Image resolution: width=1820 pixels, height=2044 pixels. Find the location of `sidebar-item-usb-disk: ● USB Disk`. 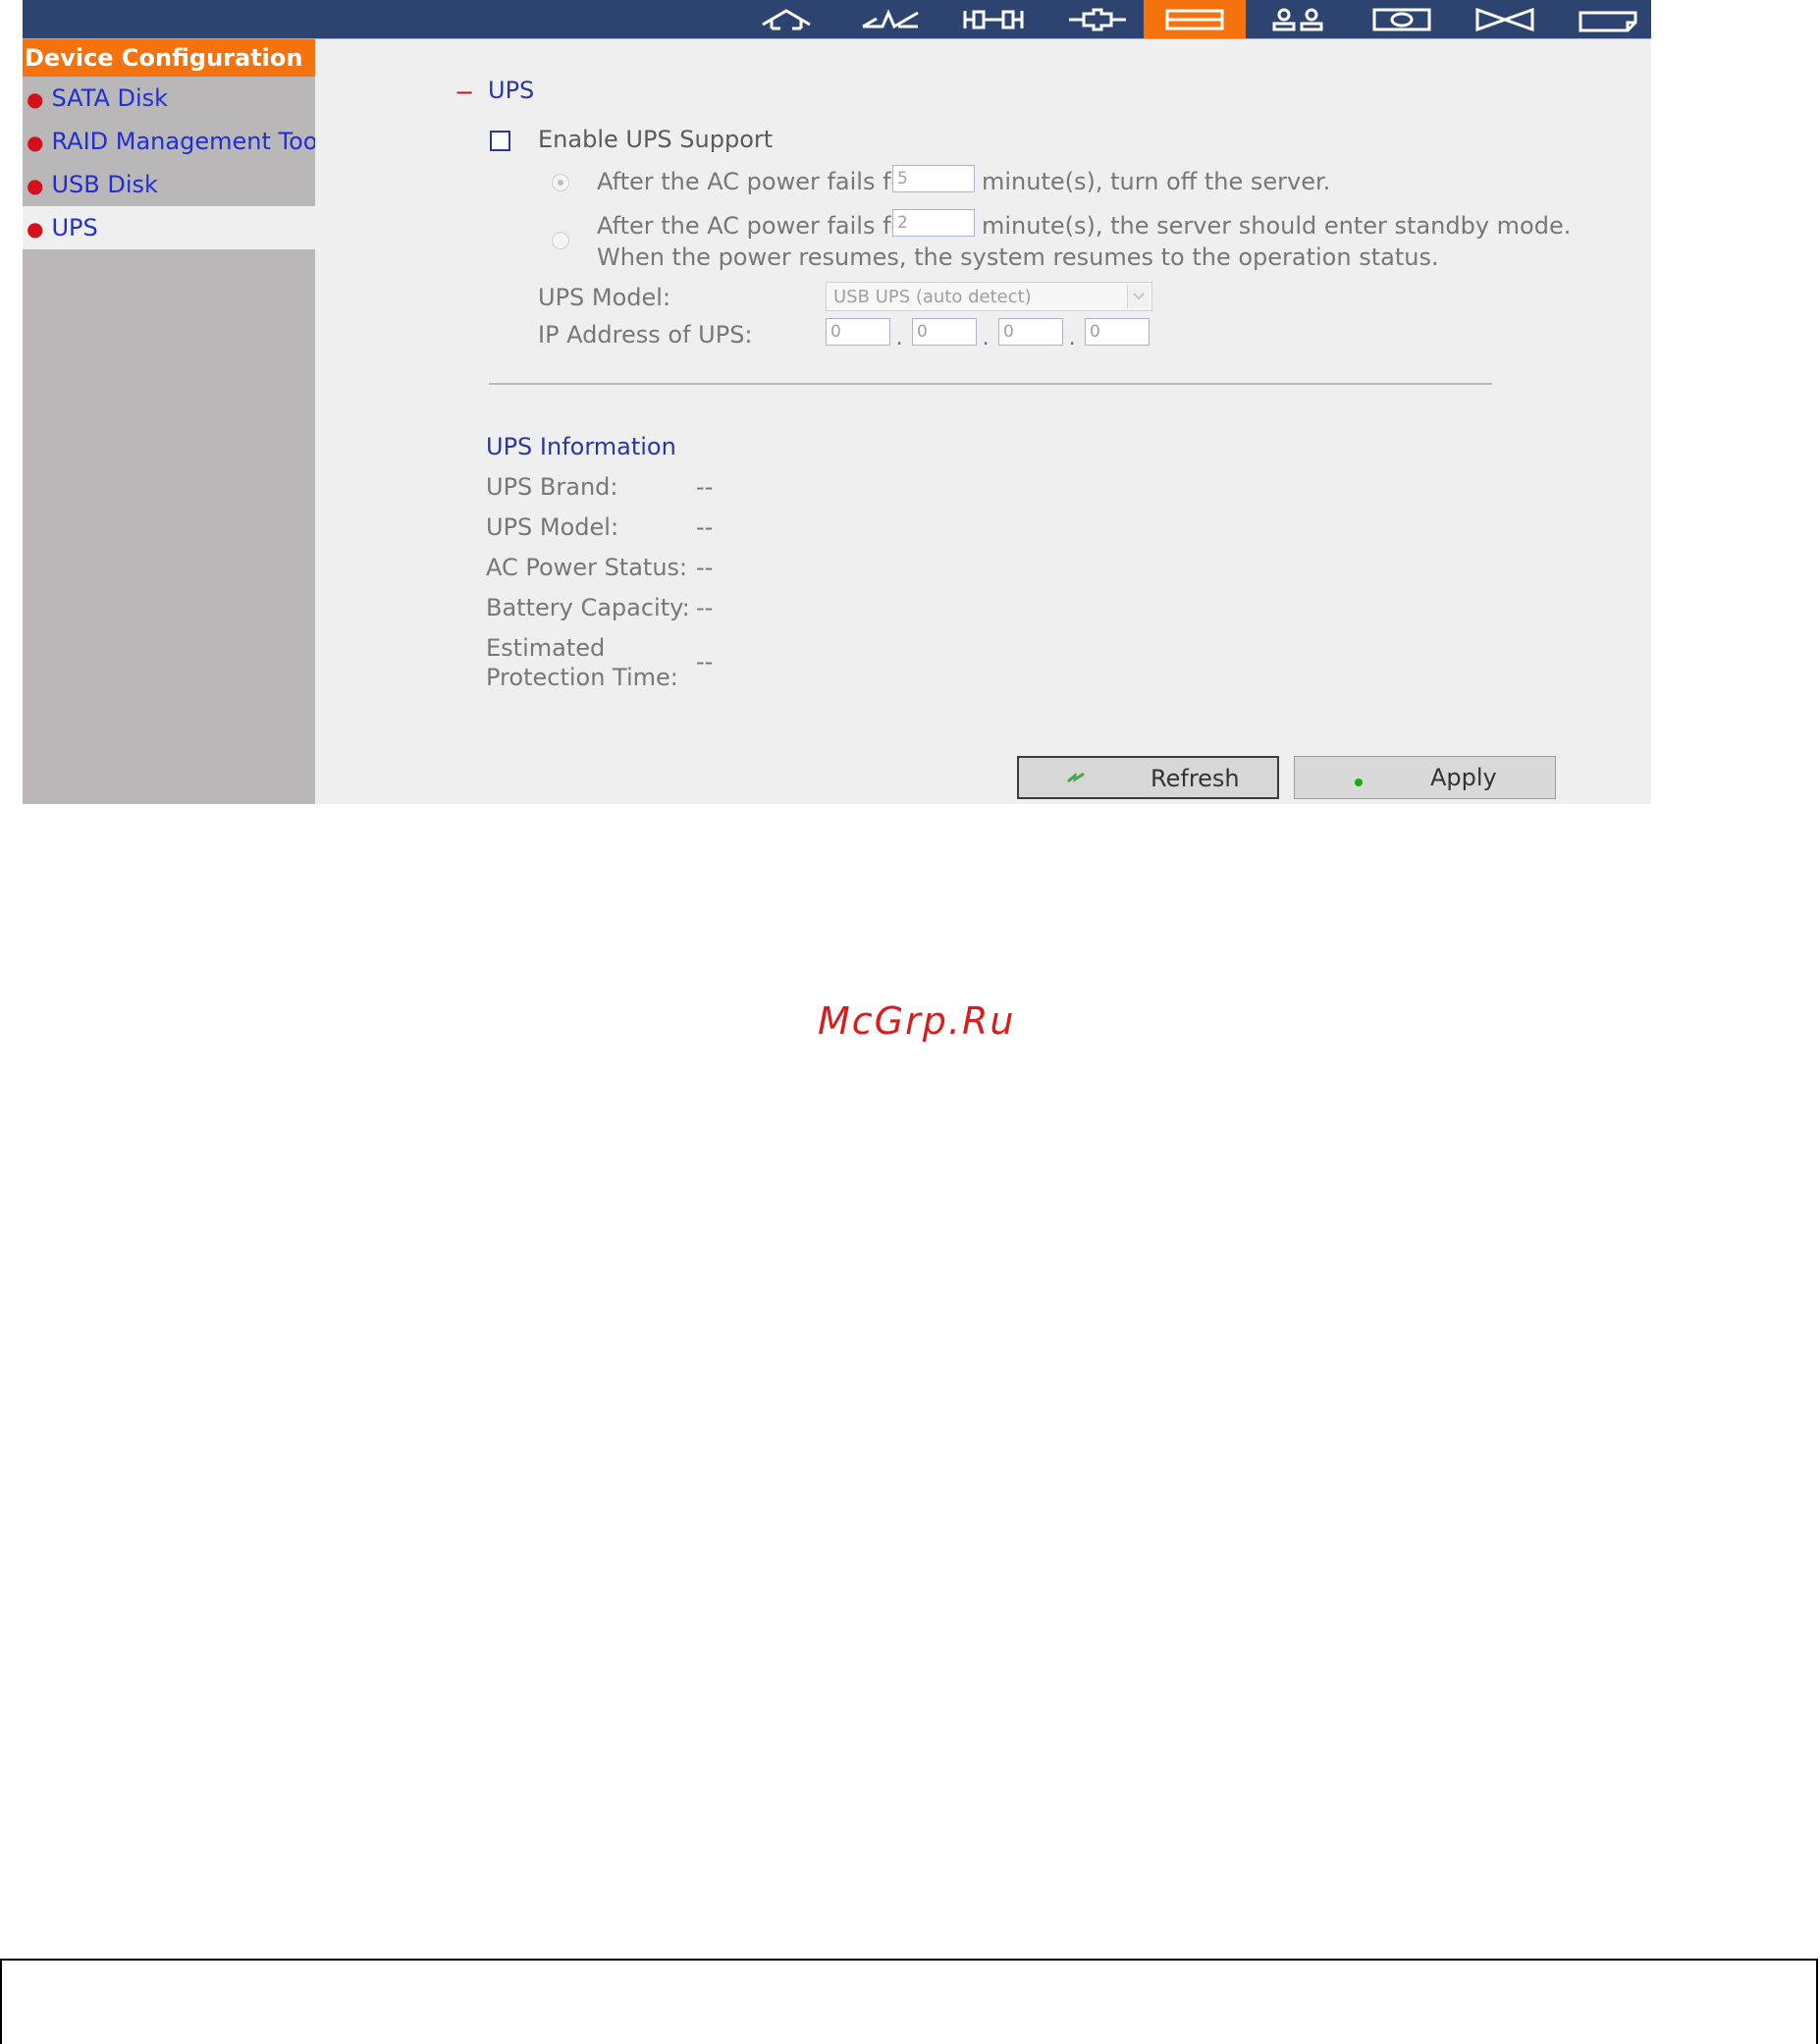

sidebar-item-usb-disk: ● USB Disk is located at coordinates (169, 184).